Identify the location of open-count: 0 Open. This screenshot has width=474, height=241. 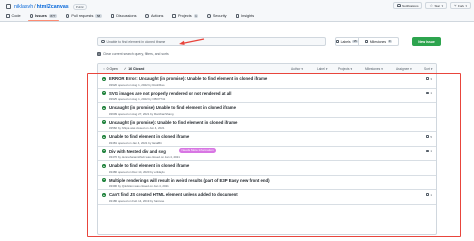
(112, 68).